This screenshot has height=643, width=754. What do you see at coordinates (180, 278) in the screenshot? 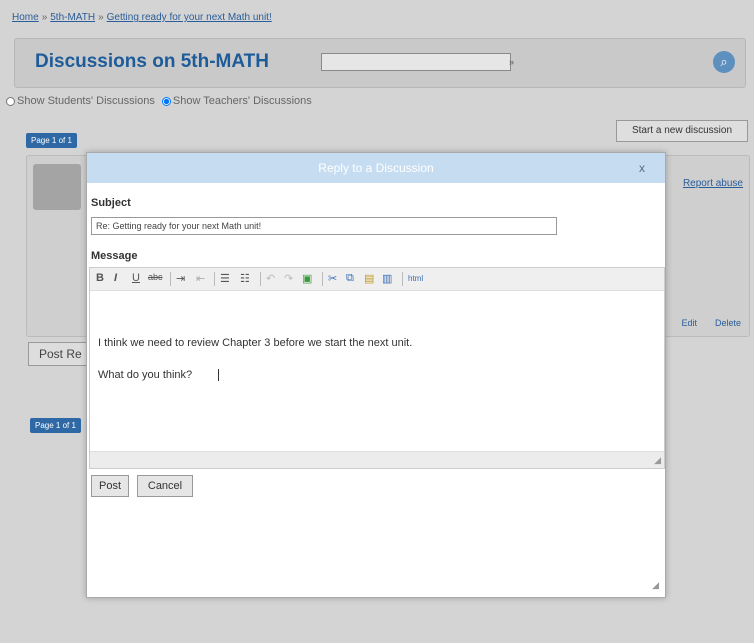
I see `indent-icon: ⇥` at bounding box center [180, 278].